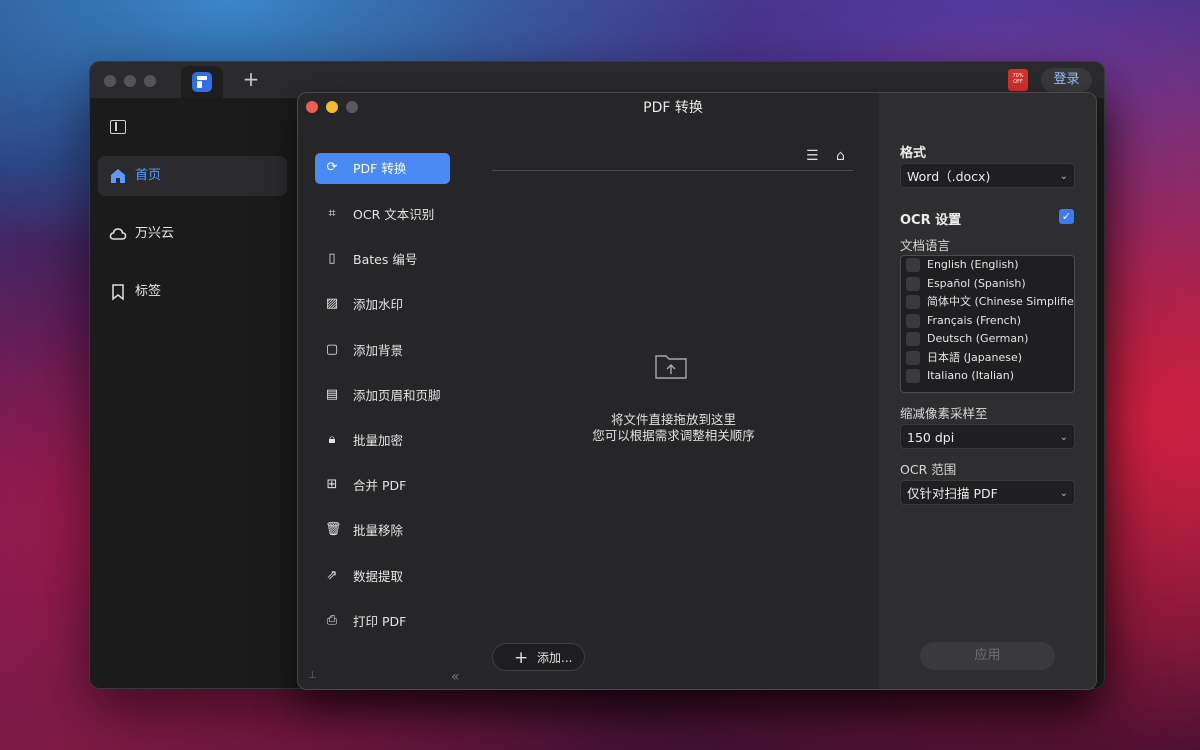  What do you see at coordinates (385, 259) in the screenshot?
I see `tool-label: Bates 编号` at bounding box center [385, 259].